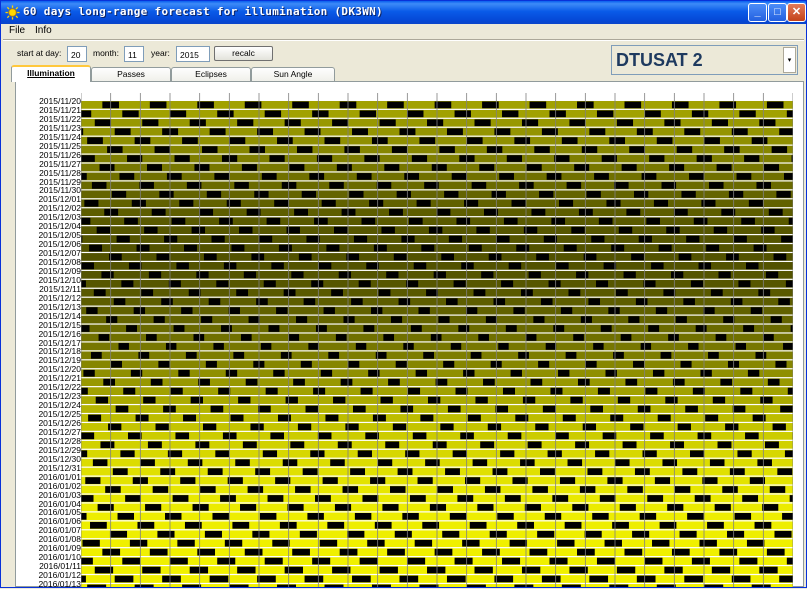  I want to click on tab-sun-angle: Sun Angle, so click(293, 74).